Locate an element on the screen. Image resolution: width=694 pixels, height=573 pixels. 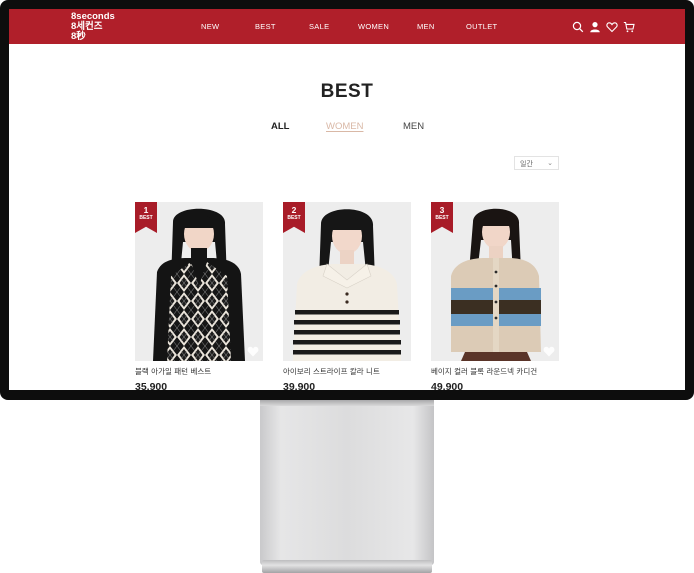
page-title: BEST is located at coordinates (347, 91).